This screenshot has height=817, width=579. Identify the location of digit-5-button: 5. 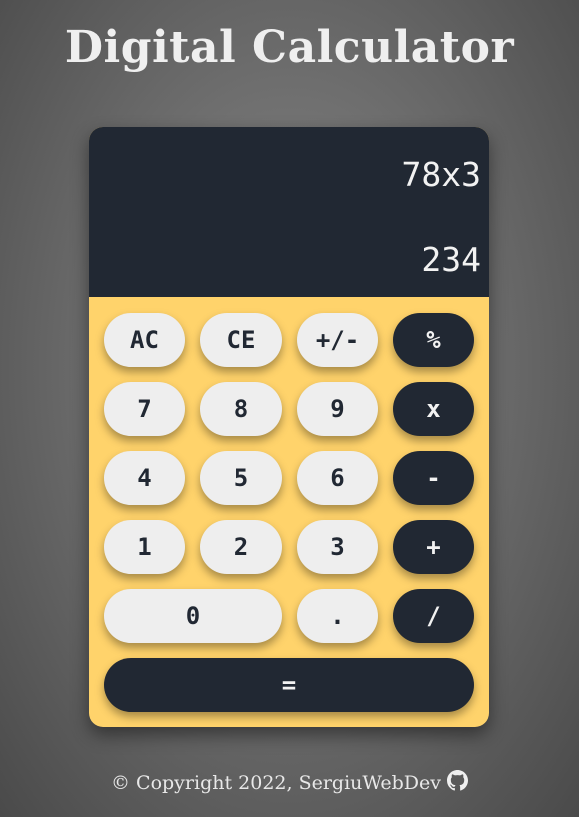
(241, 478).